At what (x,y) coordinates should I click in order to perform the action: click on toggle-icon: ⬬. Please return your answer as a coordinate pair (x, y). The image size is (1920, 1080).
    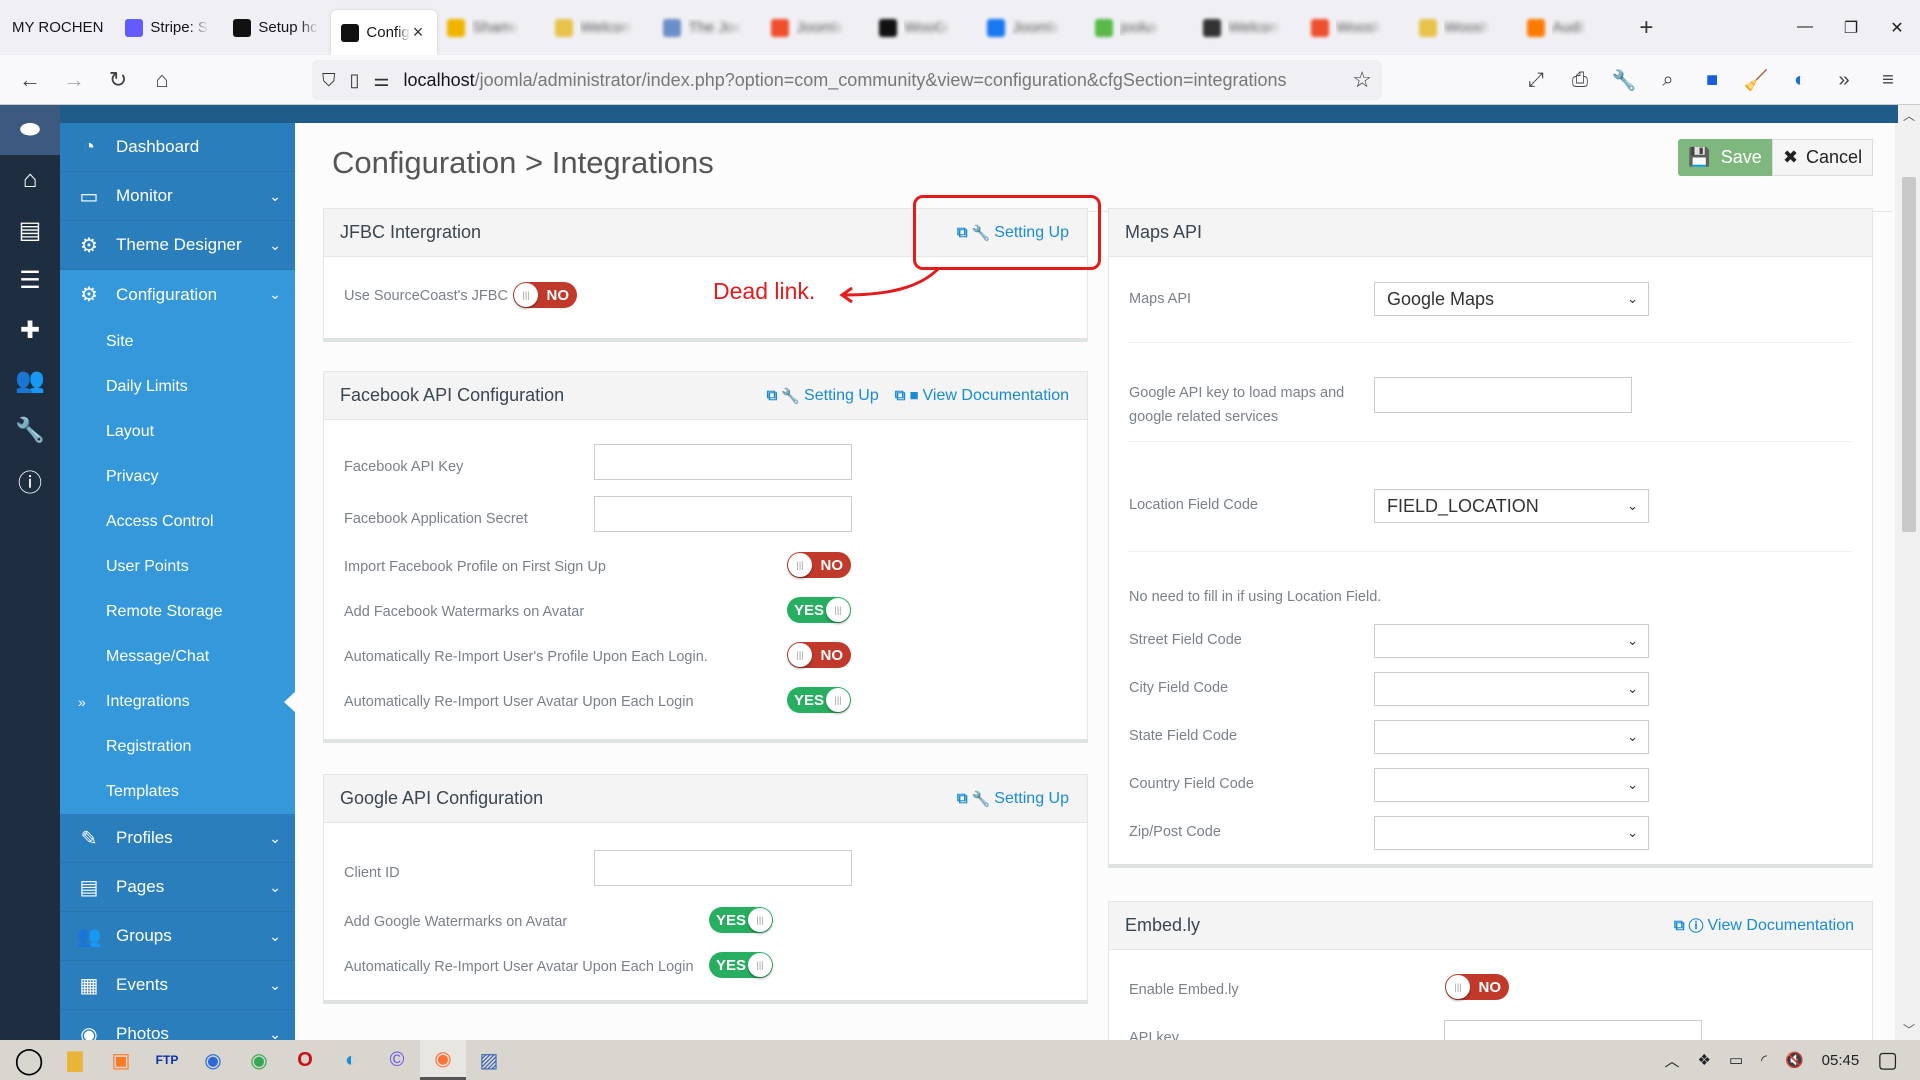
    Looking at the image, I should click on (30, 130).